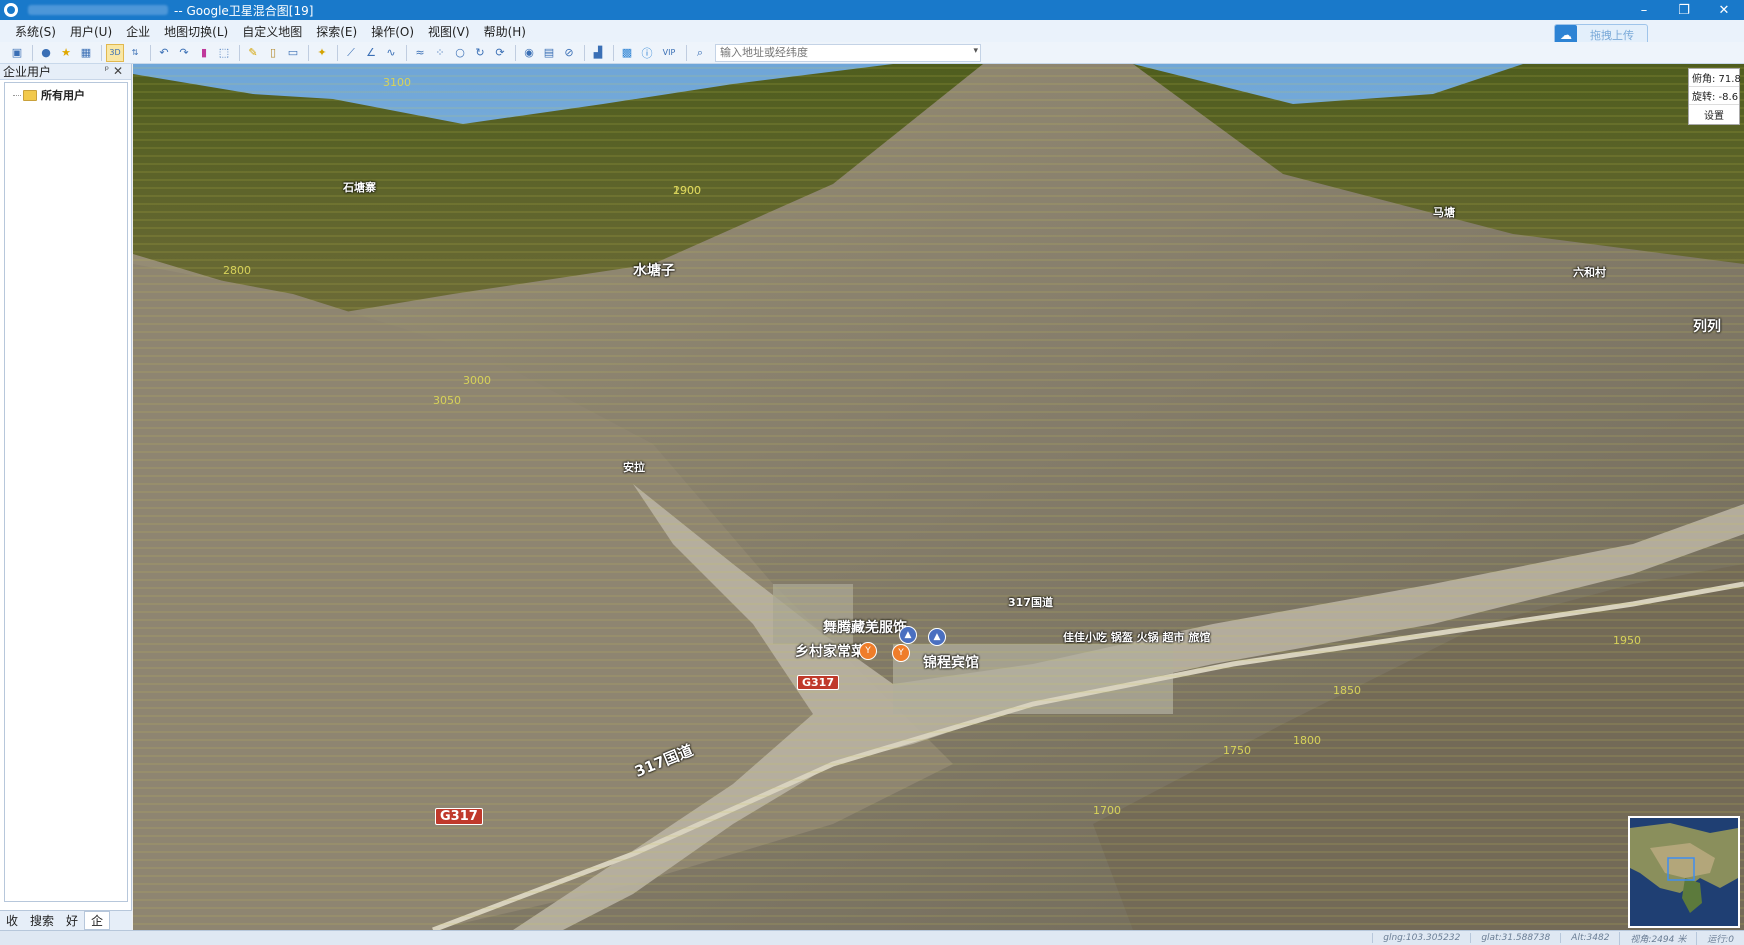 The width and height of the screenshot is (1744, 945). Describe the element at coordinates (86, 53) in the screenshot. I see `building-icon: ▦` at that location.